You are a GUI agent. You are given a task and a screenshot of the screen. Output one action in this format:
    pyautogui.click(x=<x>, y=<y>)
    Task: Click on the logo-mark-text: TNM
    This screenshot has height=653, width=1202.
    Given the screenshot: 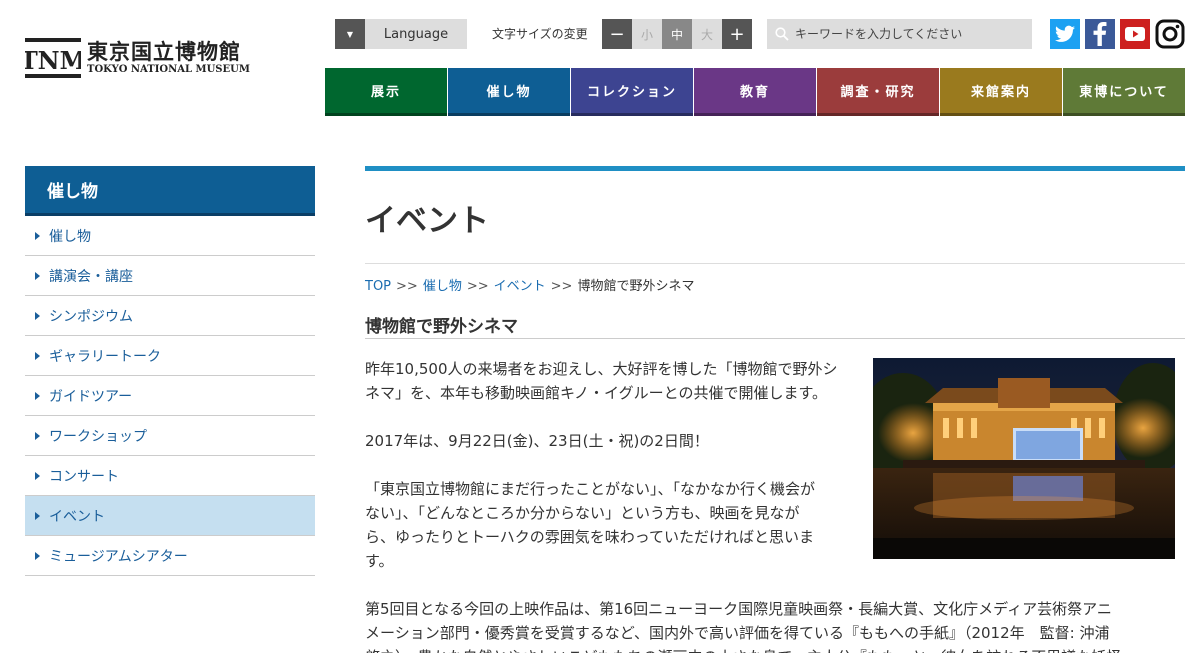 What is the action you would take?
    pyautogui.click(x=53, y=60)
    